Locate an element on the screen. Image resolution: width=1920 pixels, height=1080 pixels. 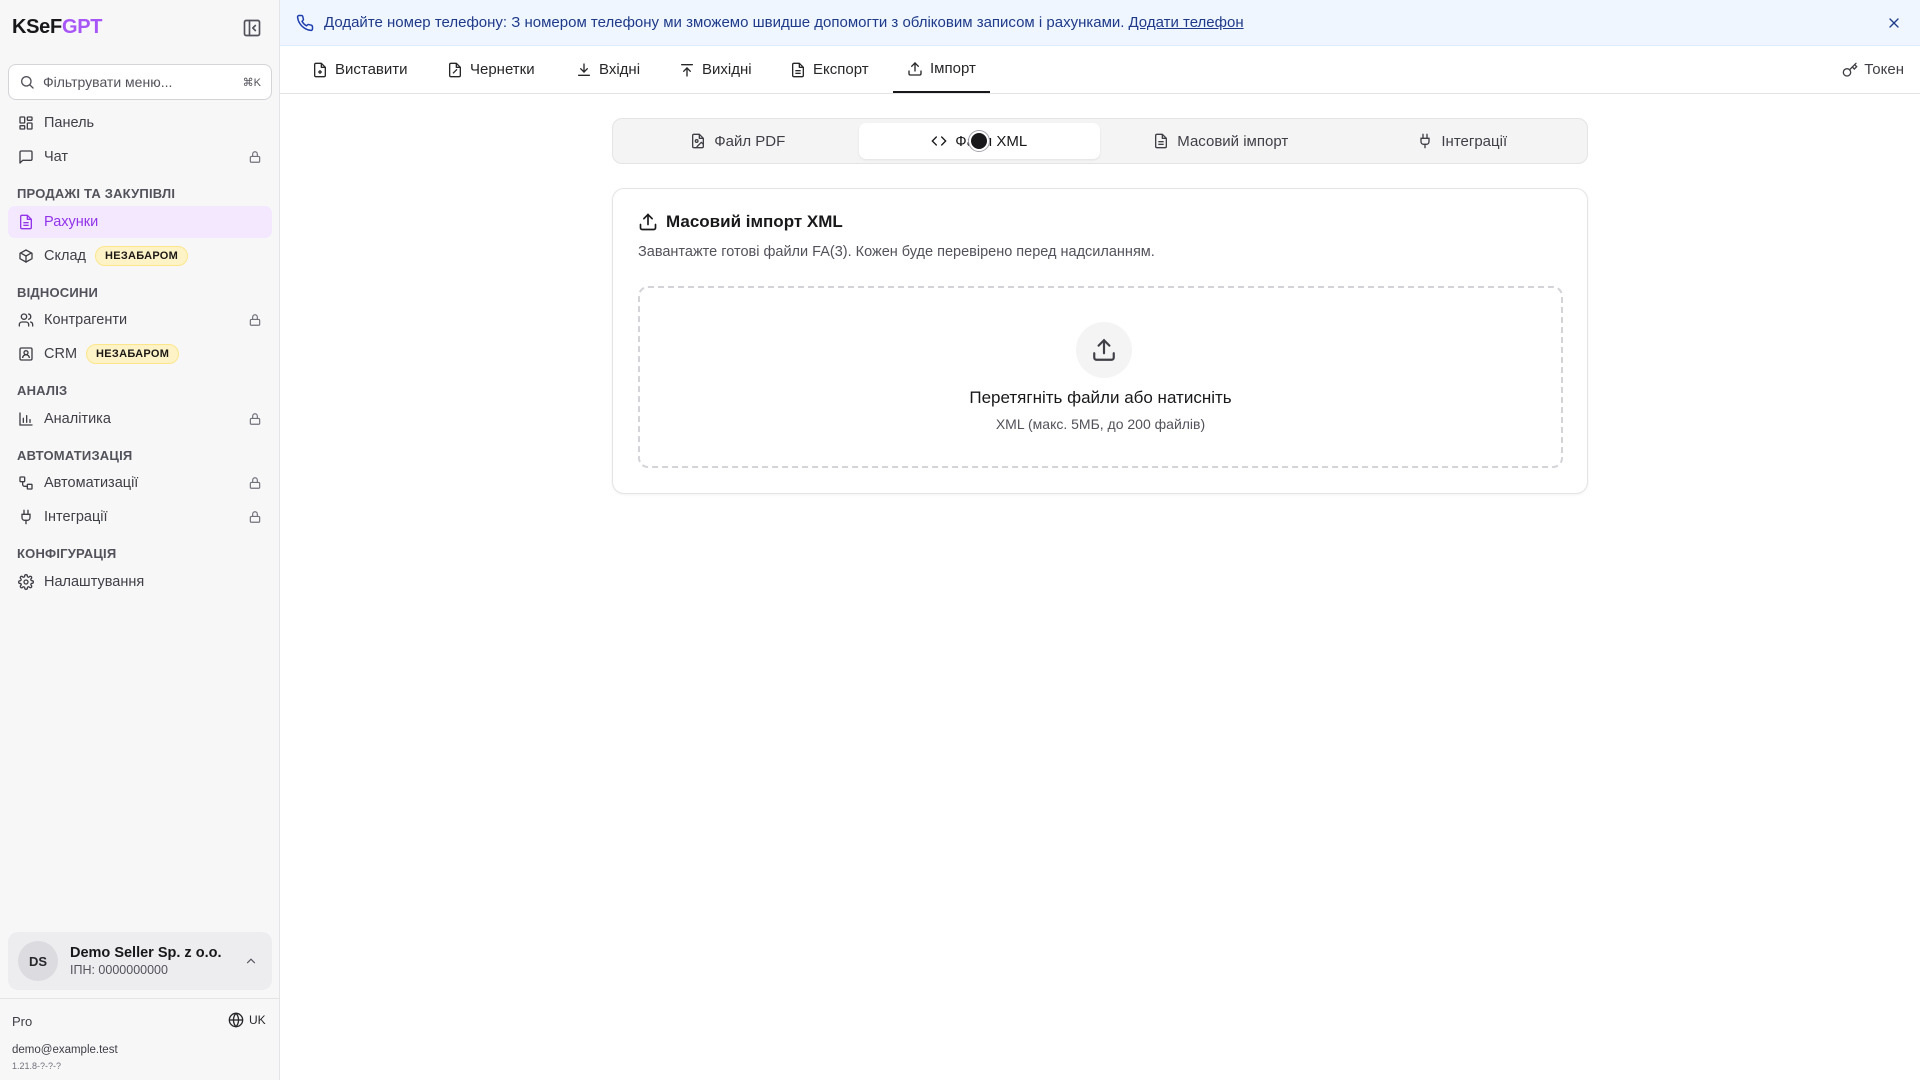
sidebar-item-label: Панель is located at coordinates (69, 123).